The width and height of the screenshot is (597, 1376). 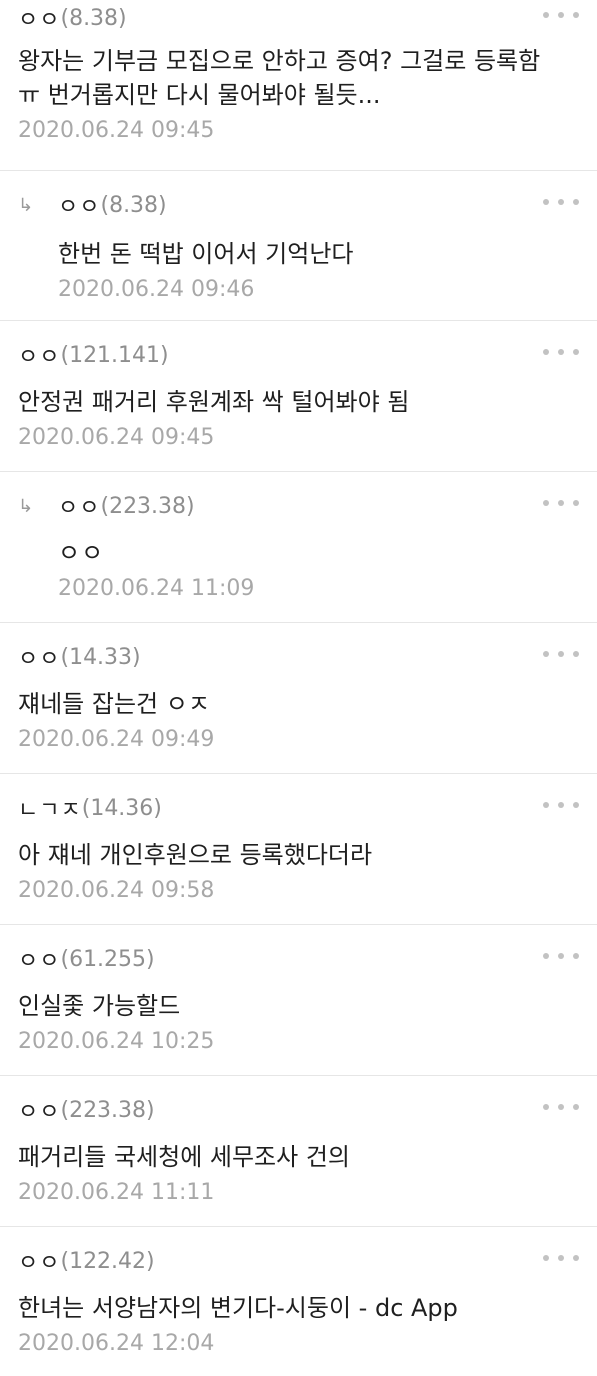 I want to click on reply-item: ↳ ㅇㅇ (223.38) ㅇㅇ 2020.06.24 11:09, so click(x=298, y=546).